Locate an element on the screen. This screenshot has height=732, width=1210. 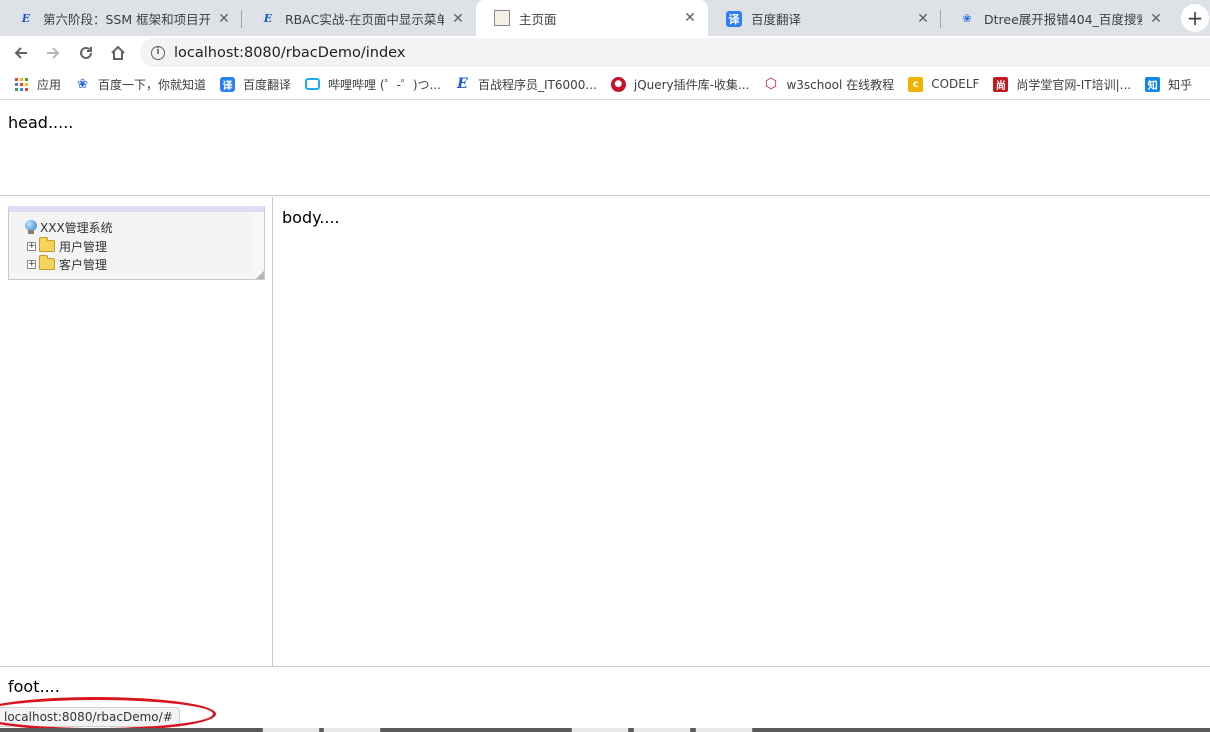
dtree-root: XXX管理系统 is located at coordinates (69, 227).